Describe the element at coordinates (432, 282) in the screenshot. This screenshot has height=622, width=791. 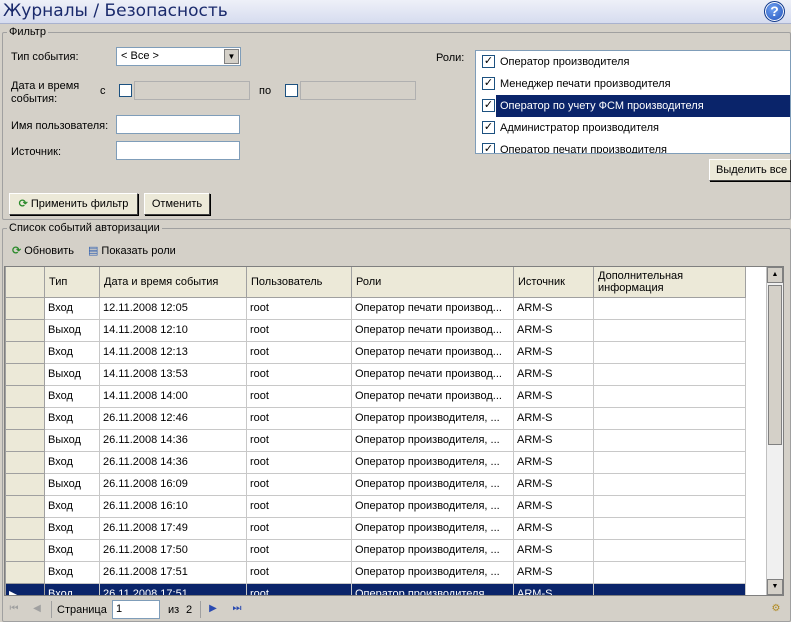
I see `column-header: Роли` at that location.